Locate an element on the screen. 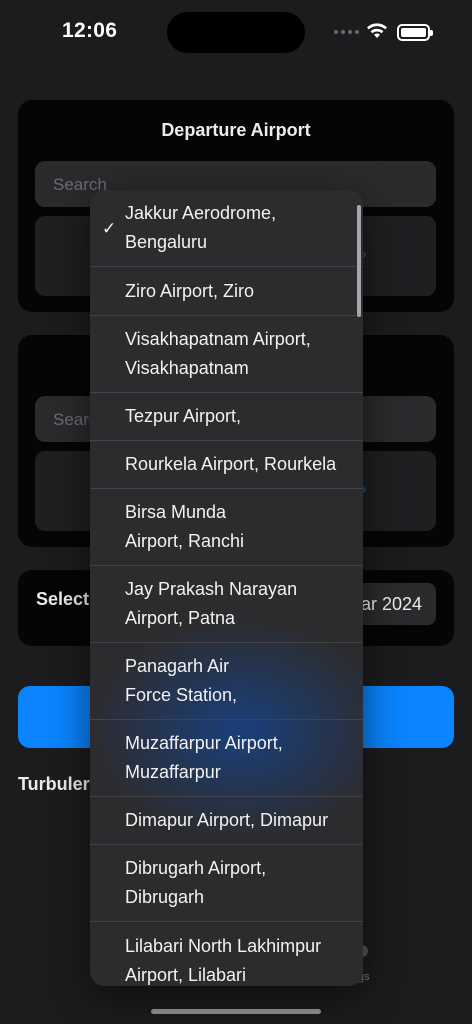 The width and height of the screenshot is (472, 1024). menu-item: Muzaffarpur Airport, Muzaffarpur is located at coordinates (226, 758).